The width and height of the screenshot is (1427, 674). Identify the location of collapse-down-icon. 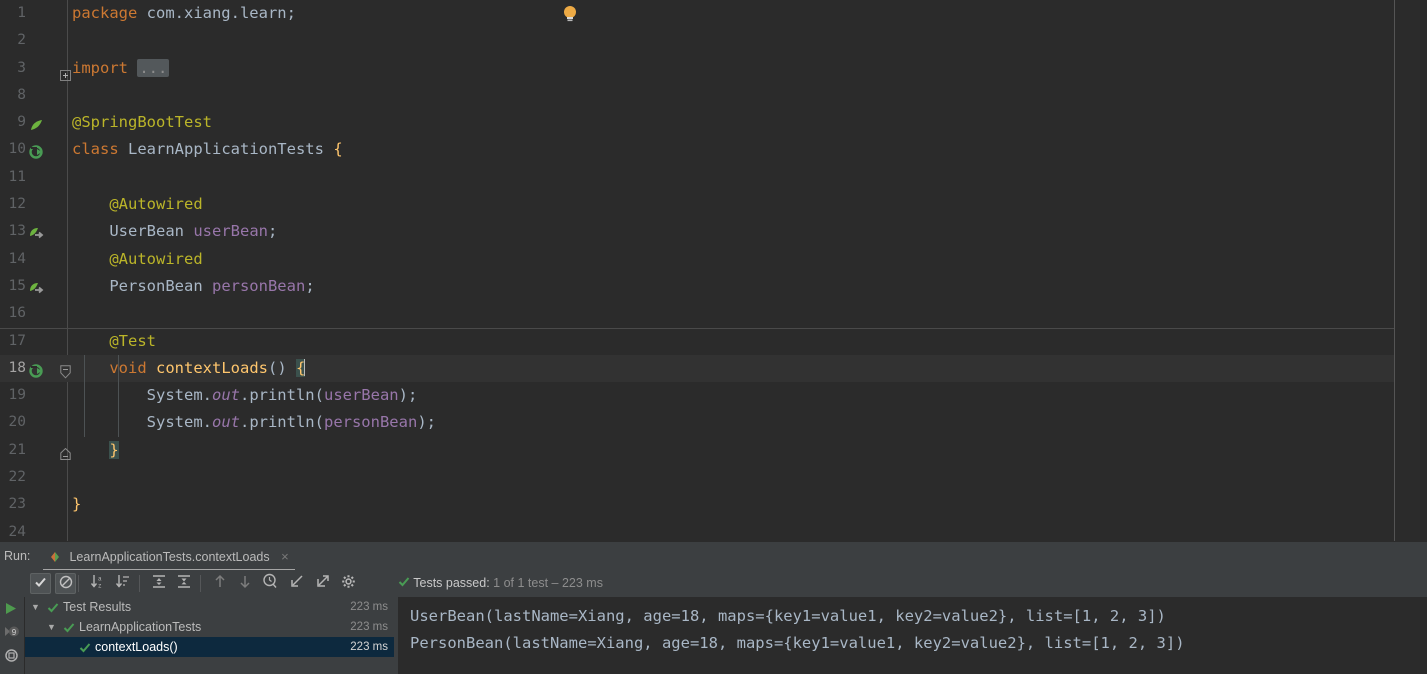
(65, 374).